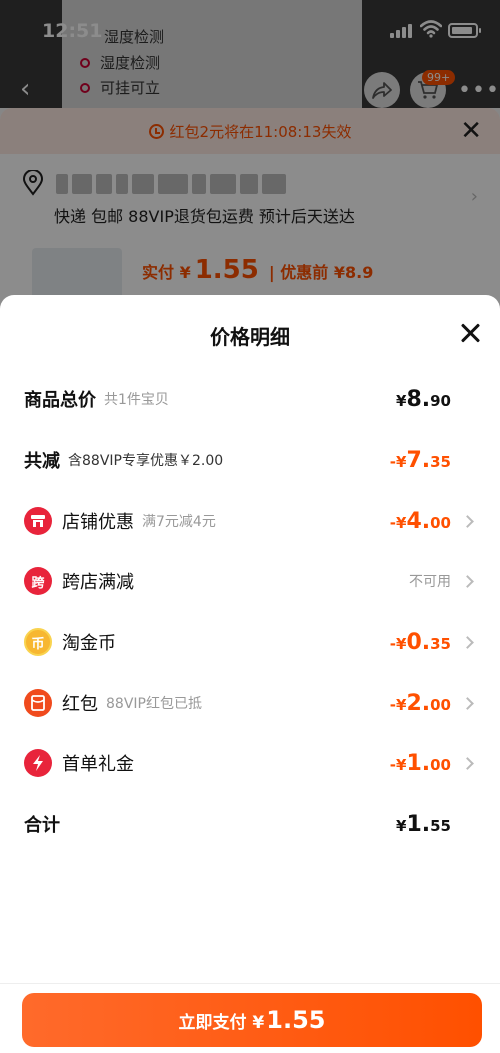 The height and width of the screenshot is (1053, 500). I want to click on lightning-icon, so click(38, 763).